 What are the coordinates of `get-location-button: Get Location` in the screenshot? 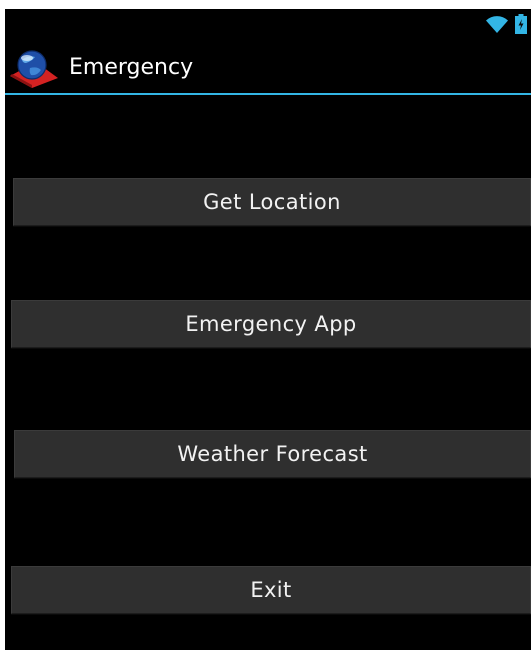 It's located at (272, 202).